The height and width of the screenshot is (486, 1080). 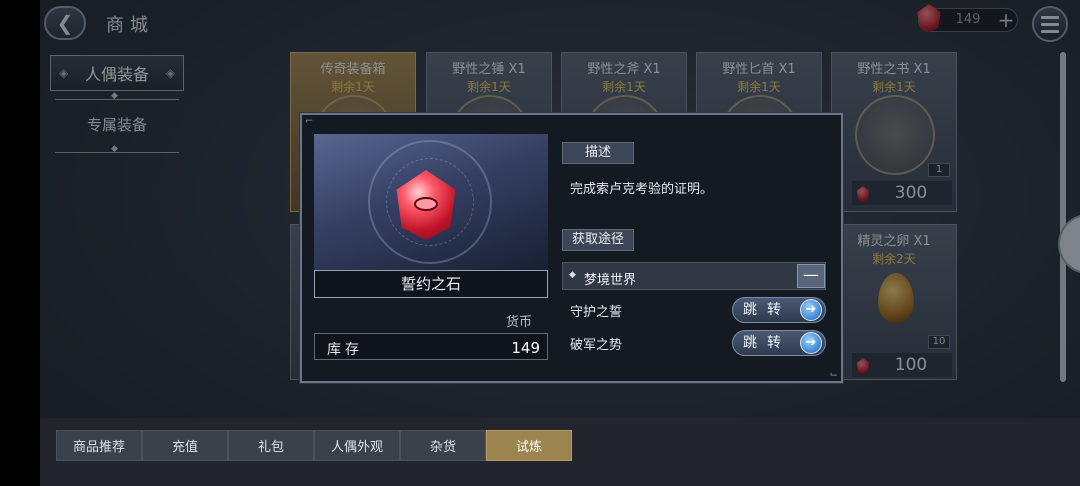 I want to click on corner-ornament-icon: ⌙, so click(x=833, y=374).